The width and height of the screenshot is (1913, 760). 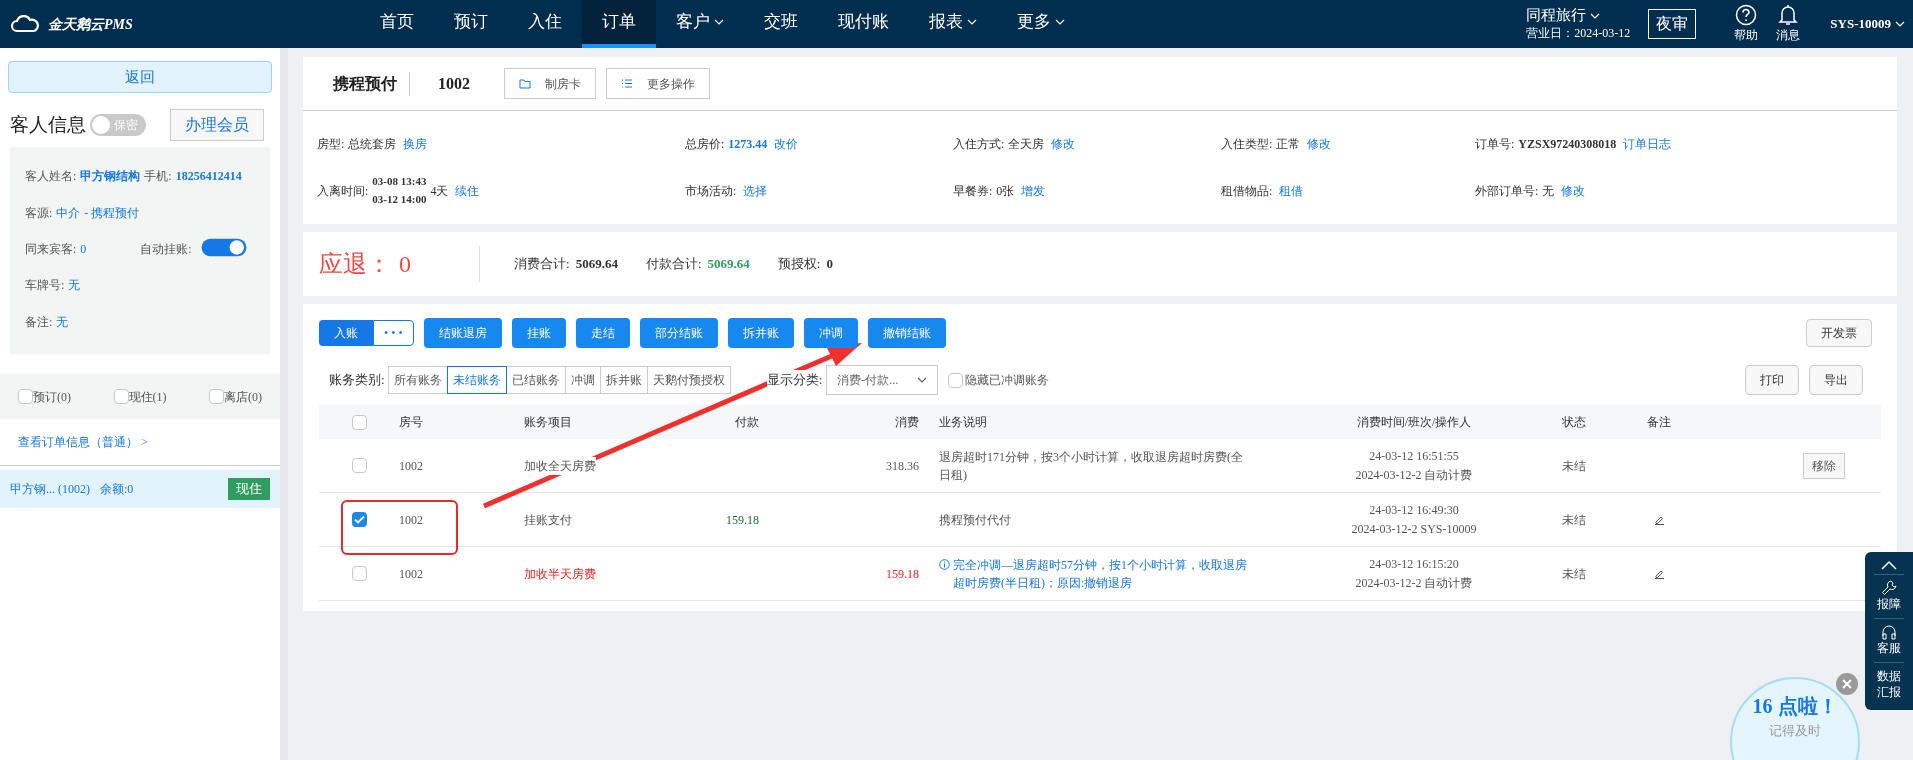 What do you see at coordinates (1867, 24) in the screenshot?
I see `user-menu: SYS-10009` at bounding box center [1867, 24].